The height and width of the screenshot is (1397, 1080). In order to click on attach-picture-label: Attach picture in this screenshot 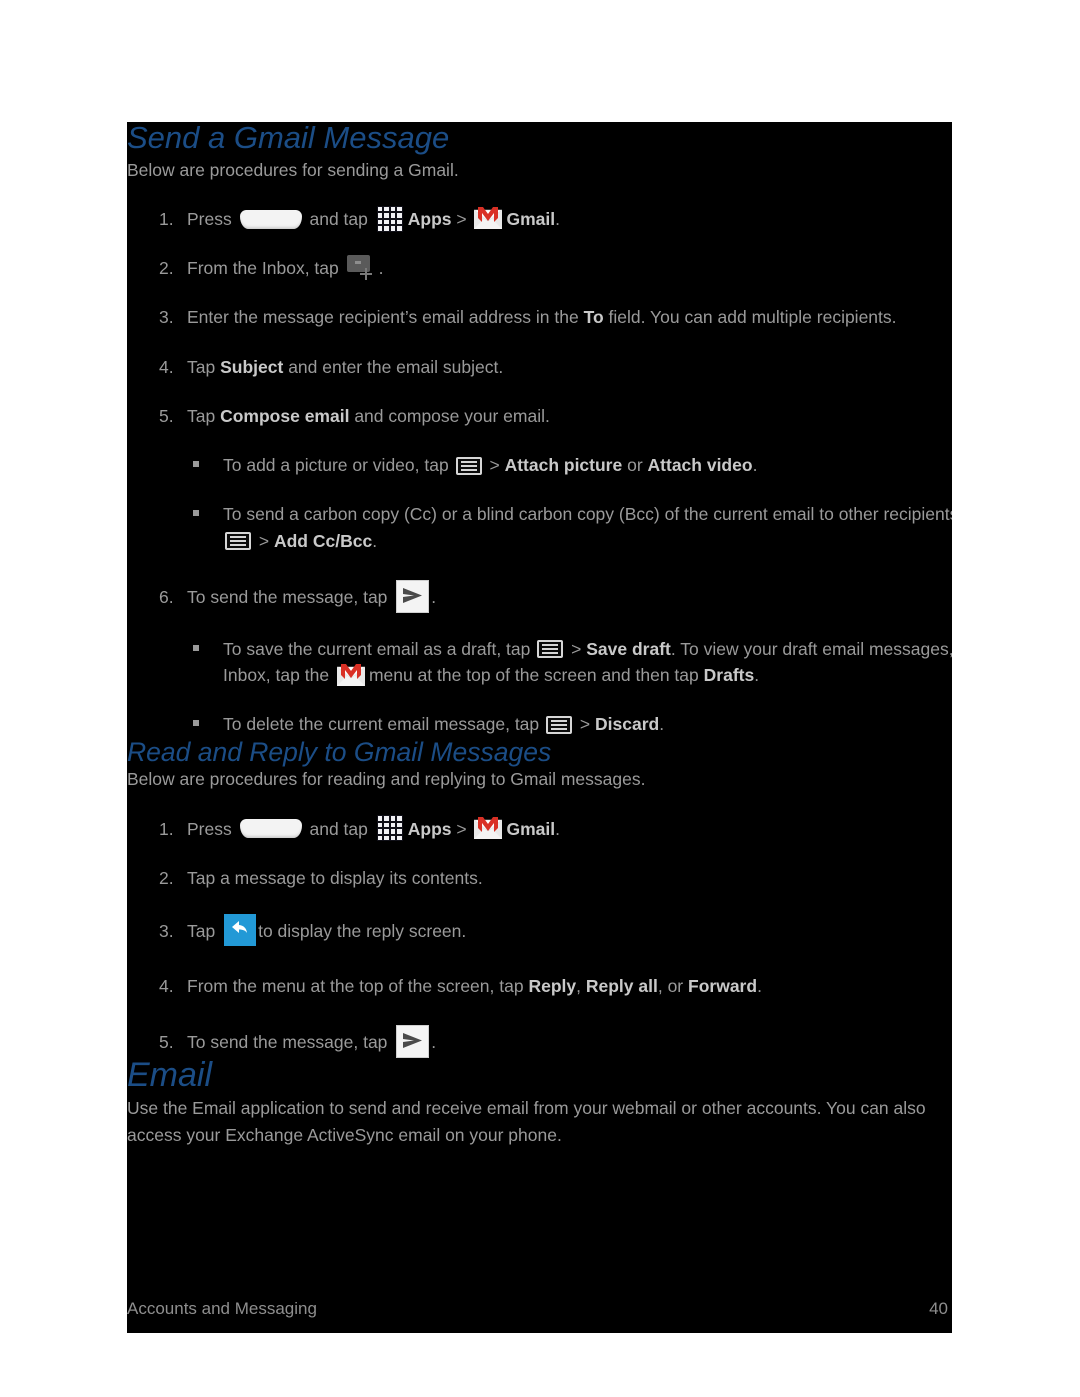, I will do `click(563, 465)`.